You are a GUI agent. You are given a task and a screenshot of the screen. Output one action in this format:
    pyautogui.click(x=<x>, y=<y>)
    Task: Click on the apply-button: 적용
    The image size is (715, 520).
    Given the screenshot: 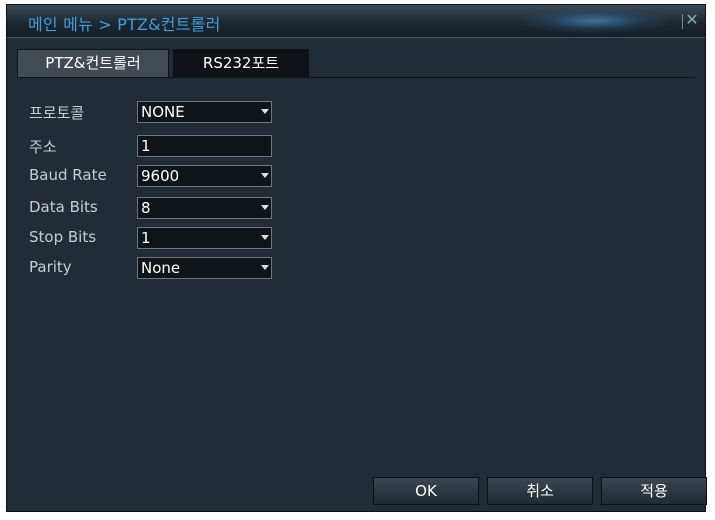 What is the action you would take?
    pyautogui.click(x=654, y=491)
    